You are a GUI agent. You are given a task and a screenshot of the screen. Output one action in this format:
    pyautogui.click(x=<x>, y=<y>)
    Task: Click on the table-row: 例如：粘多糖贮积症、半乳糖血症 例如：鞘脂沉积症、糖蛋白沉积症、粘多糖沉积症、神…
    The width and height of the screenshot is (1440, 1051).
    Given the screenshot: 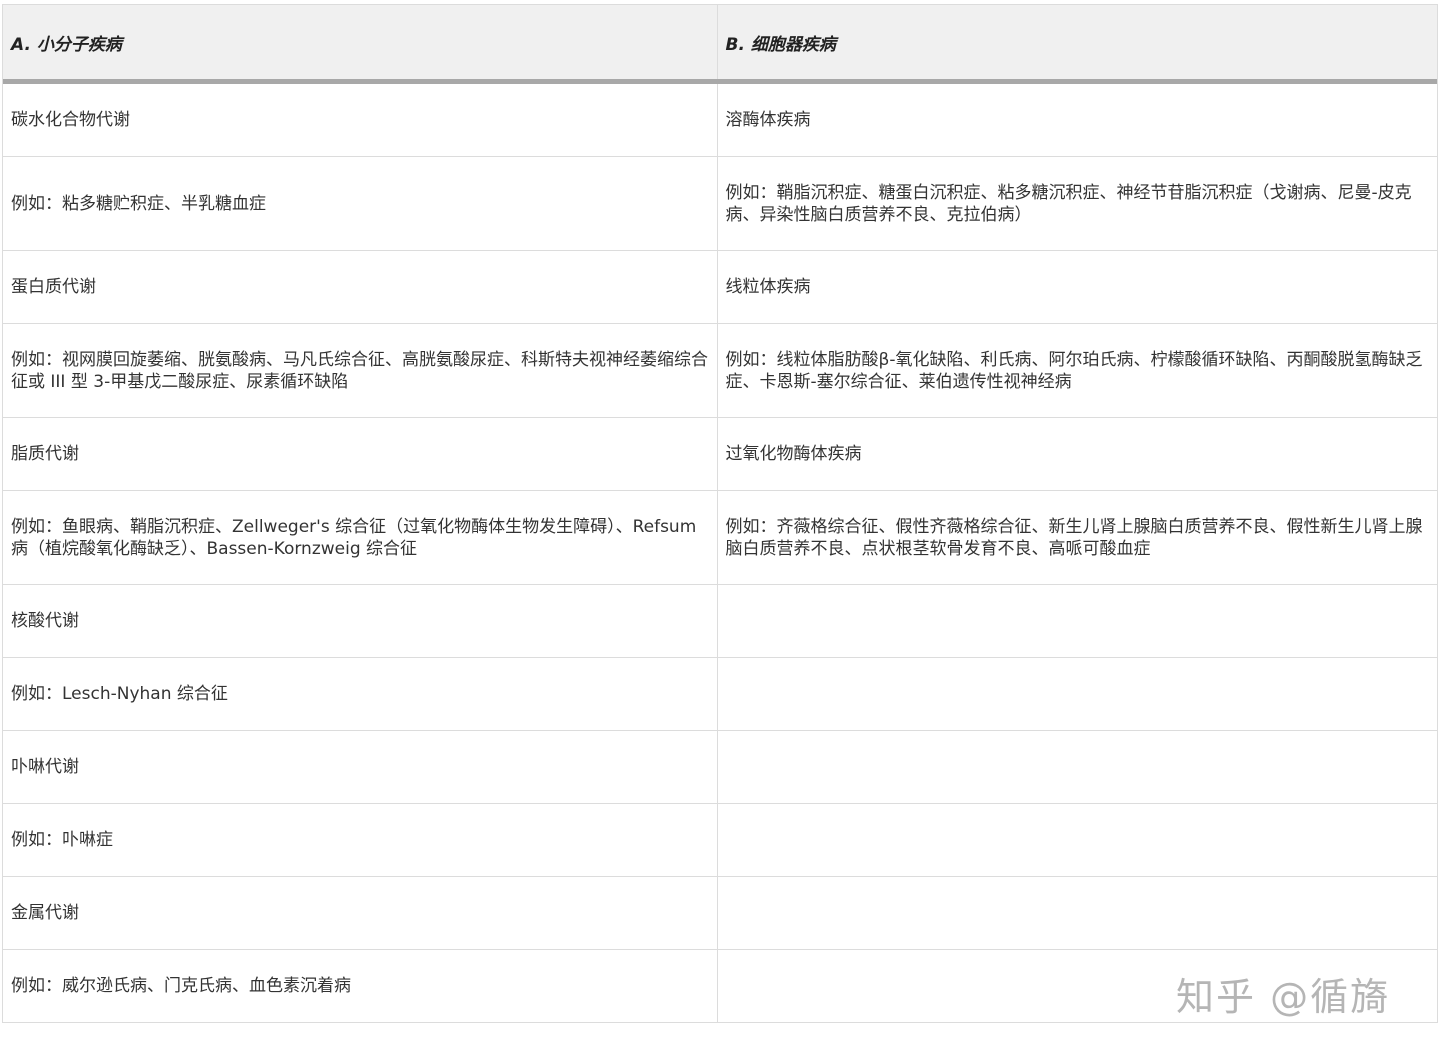 What is the action you would take?
    pyautogui.click(x=720, y=203)
    